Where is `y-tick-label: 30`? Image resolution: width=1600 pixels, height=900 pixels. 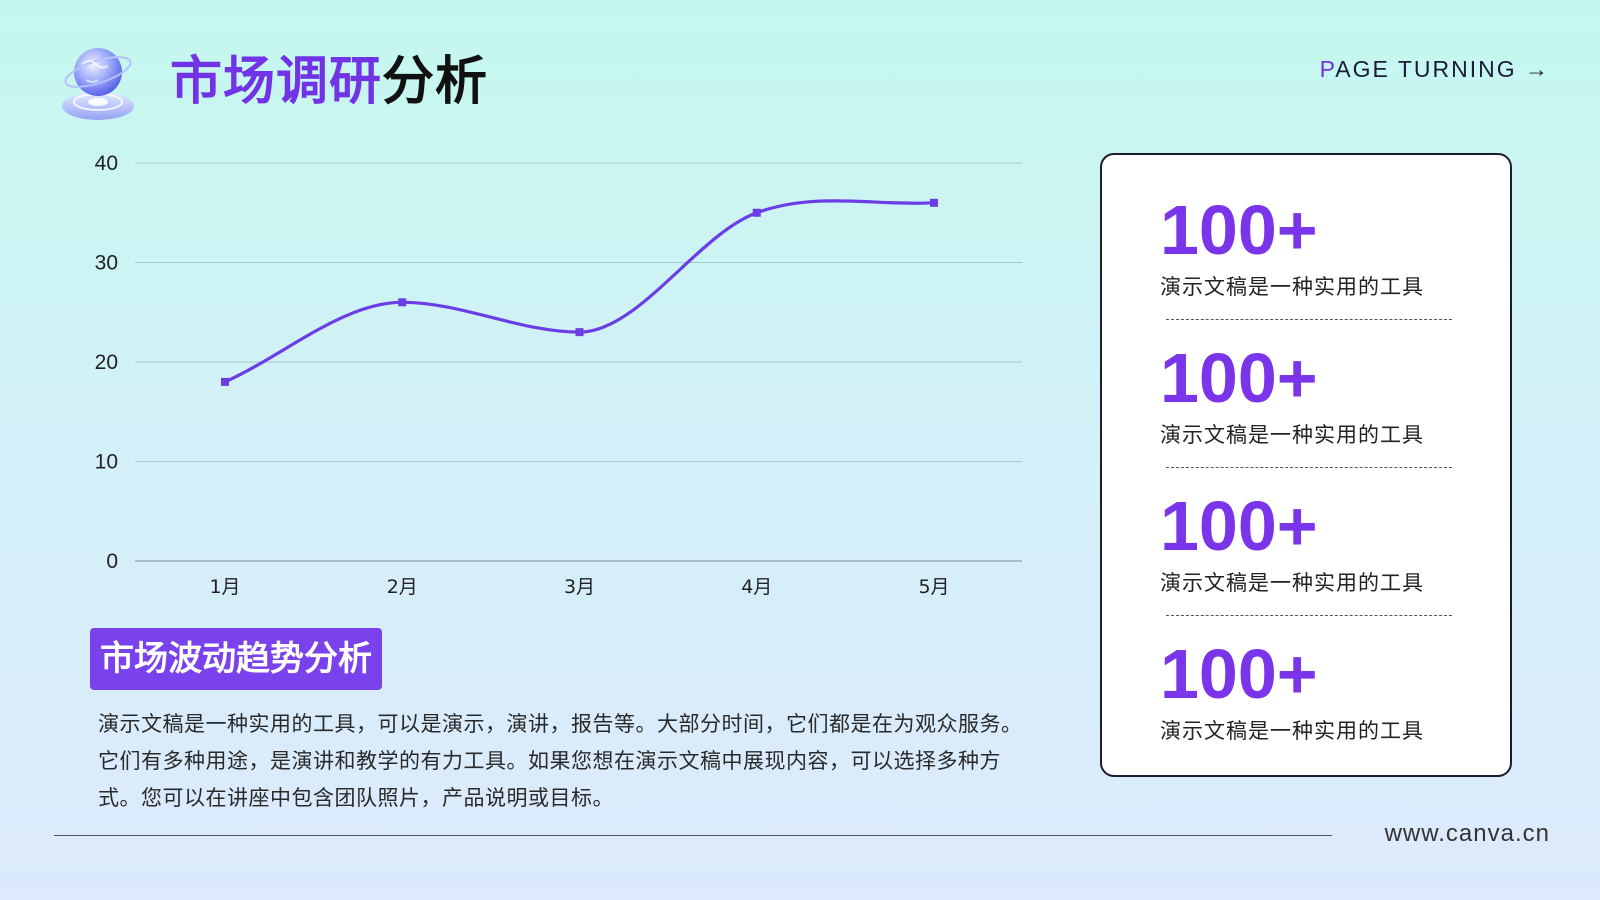 y-tick-label: 30 is located at coordinates (106, 263).